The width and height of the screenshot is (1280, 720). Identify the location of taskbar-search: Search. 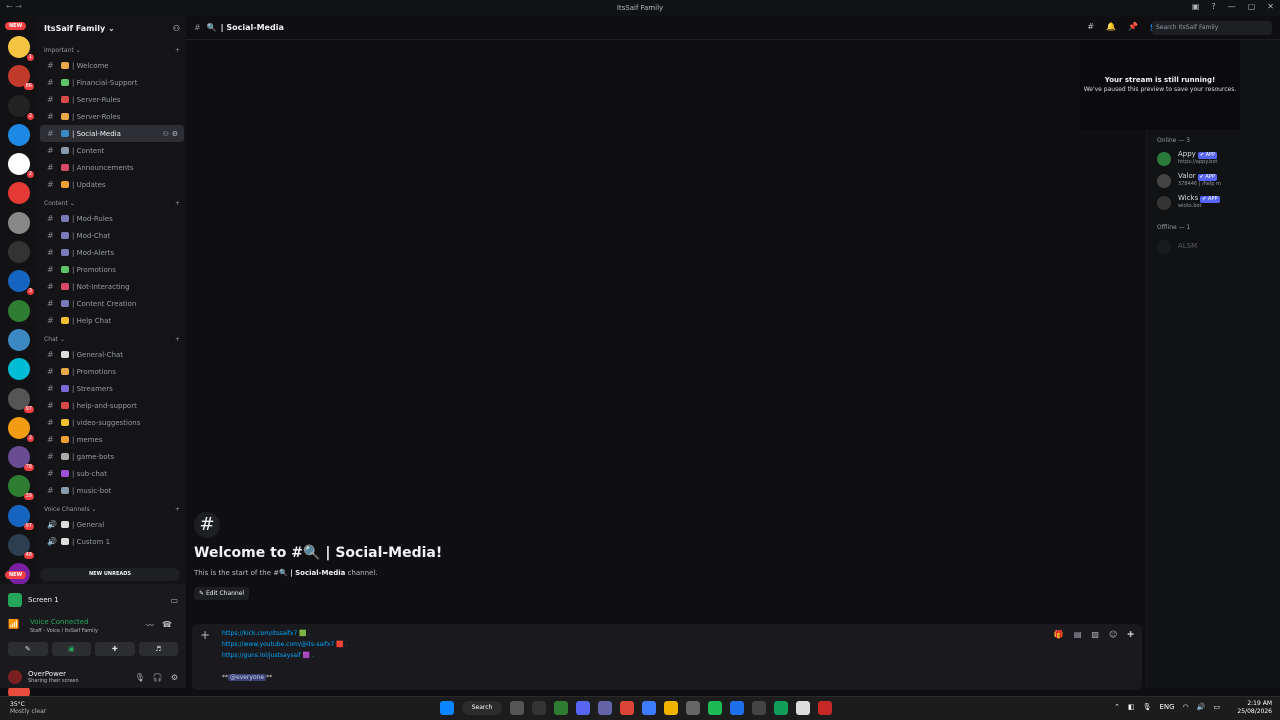
(482, 708).